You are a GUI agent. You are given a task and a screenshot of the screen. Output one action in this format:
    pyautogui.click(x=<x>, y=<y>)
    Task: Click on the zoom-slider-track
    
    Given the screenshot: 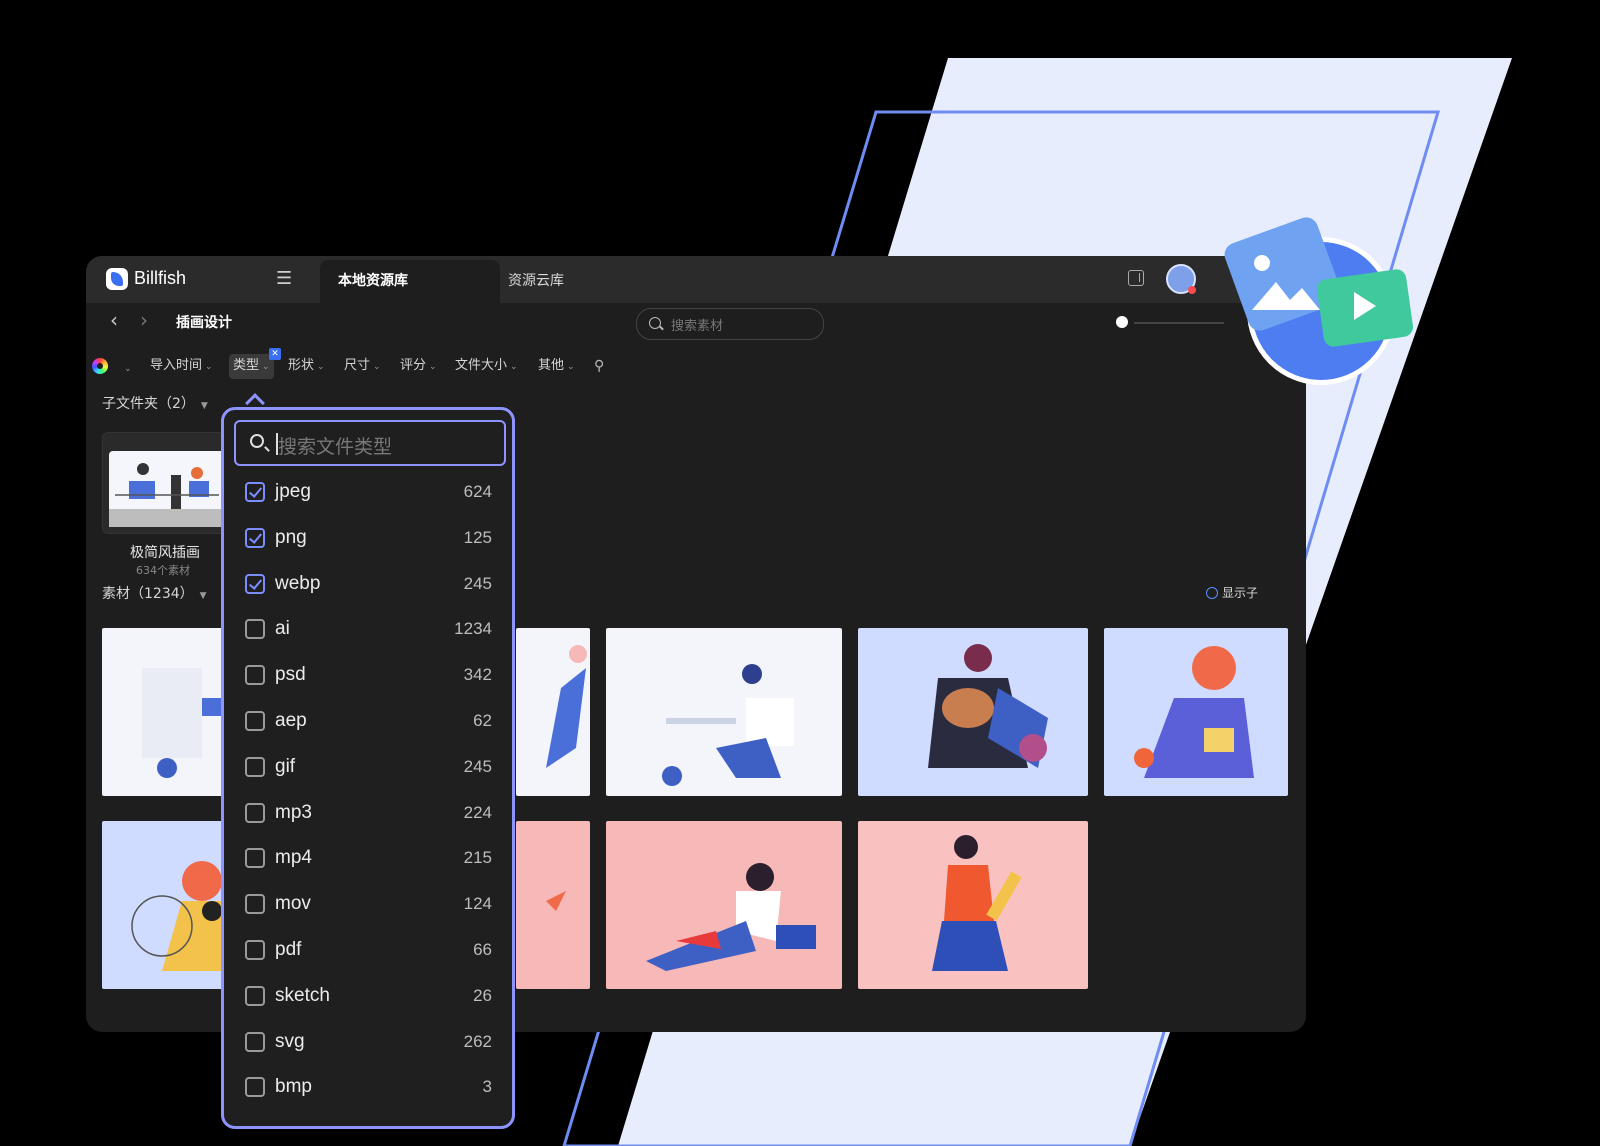 What is the action you would take?
    pyautogui.click(x=1179, y=323)
    